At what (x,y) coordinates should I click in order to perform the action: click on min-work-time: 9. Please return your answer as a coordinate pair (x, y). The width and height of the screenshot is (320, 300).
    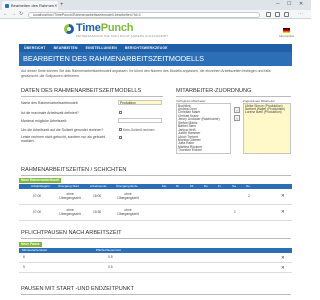
    Looking at the image, I should click on (24, 267).